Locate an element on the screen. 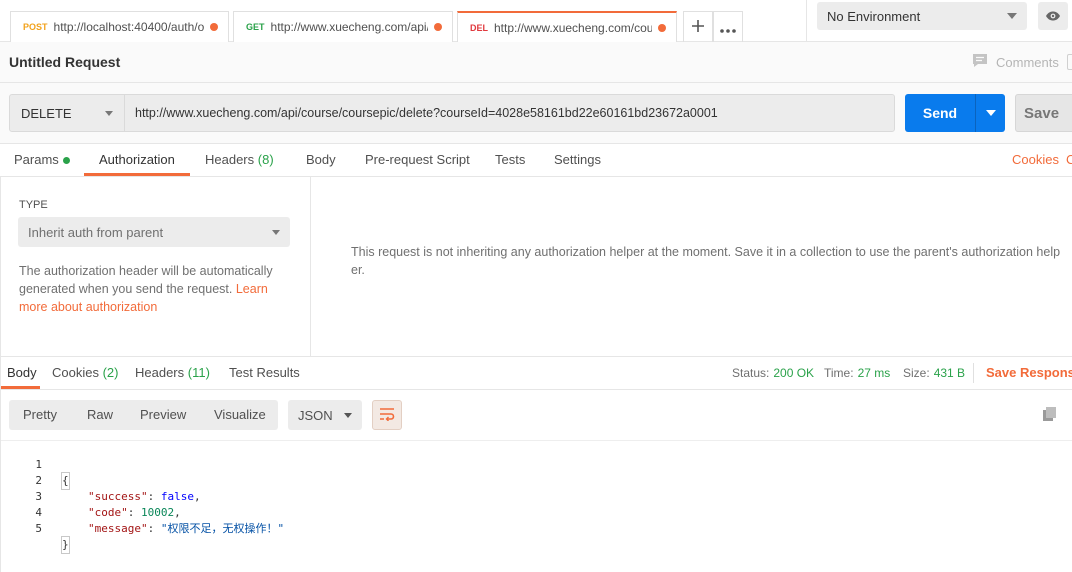  response-status: Status: 200 OK is located at coordinates (773, 373).